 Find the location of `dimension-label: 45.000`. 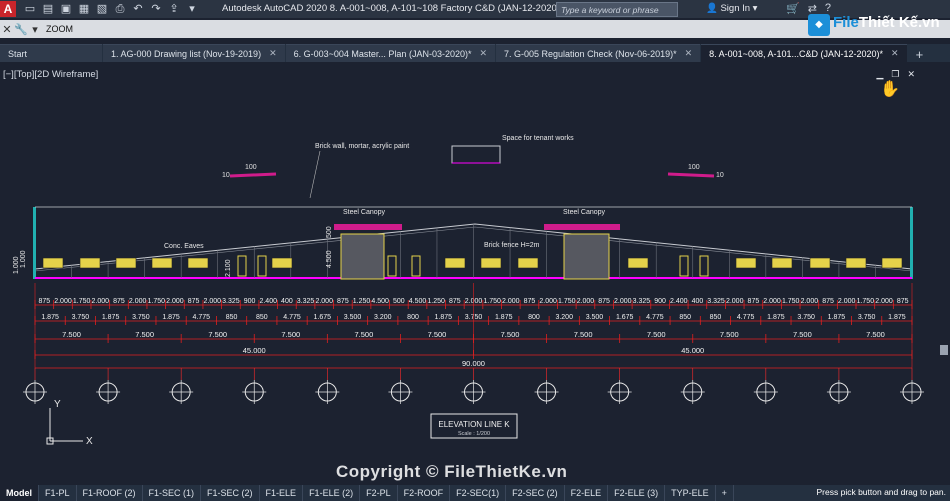

dimension-label: 45.000 is located at coordinates (692, 350).